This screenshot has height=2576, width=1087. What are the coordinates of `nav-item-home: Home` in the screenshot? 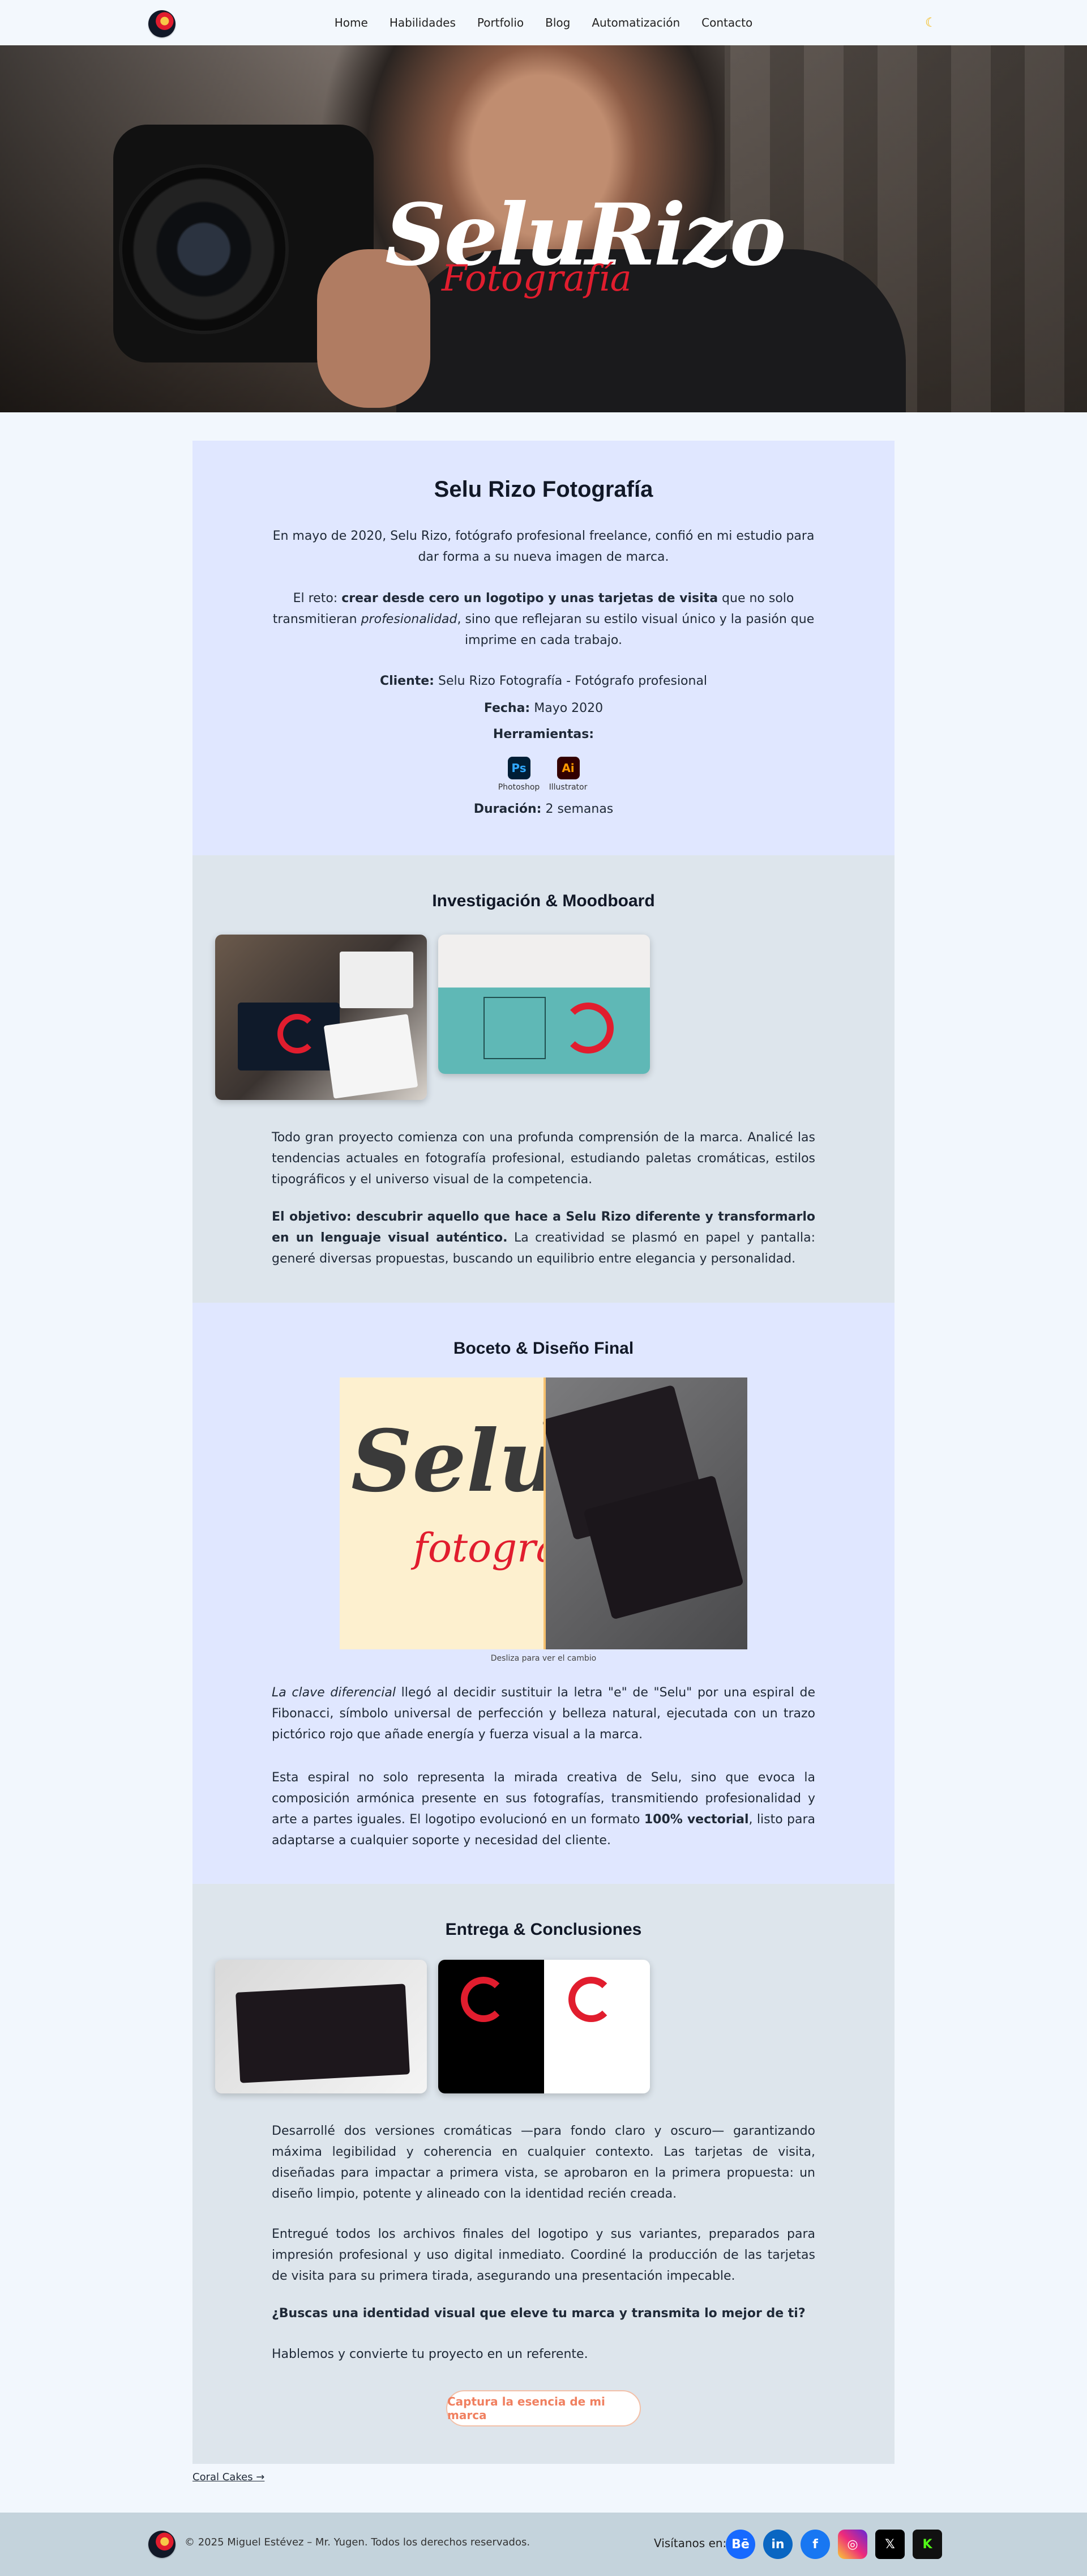 It's located at (351, 22).